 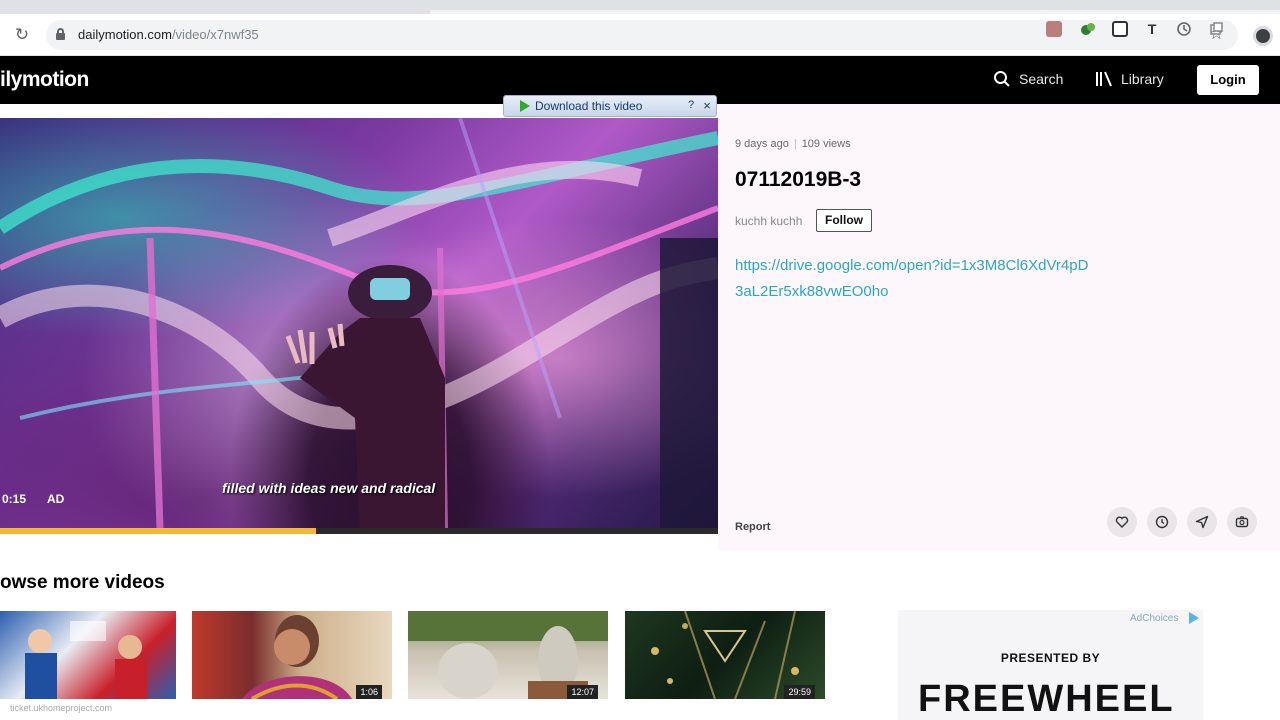 I want to click on library-nav: Library, so click(x=1129, y=79).